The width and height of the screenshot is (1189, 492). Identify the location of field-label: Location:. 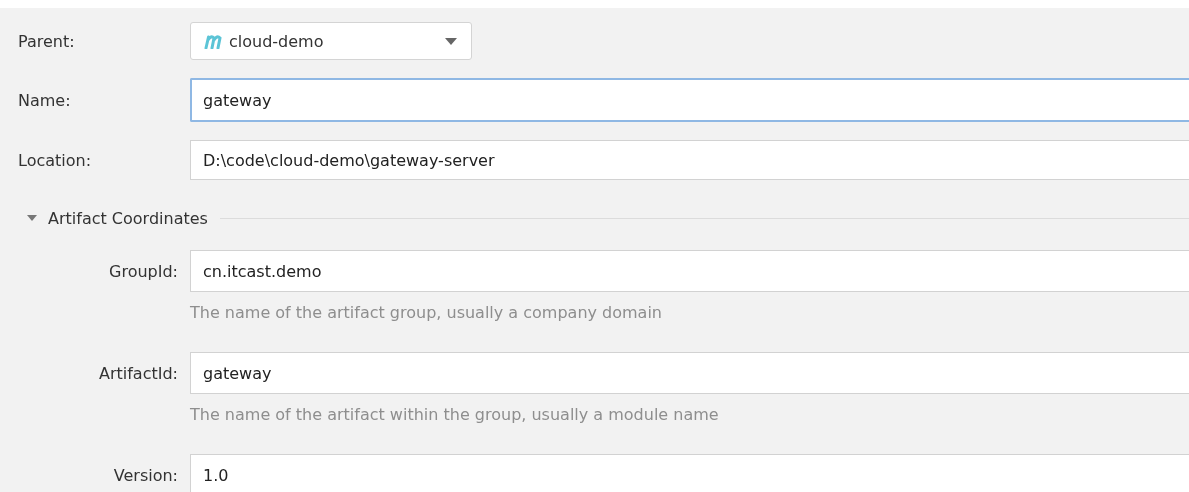
(55, 160).